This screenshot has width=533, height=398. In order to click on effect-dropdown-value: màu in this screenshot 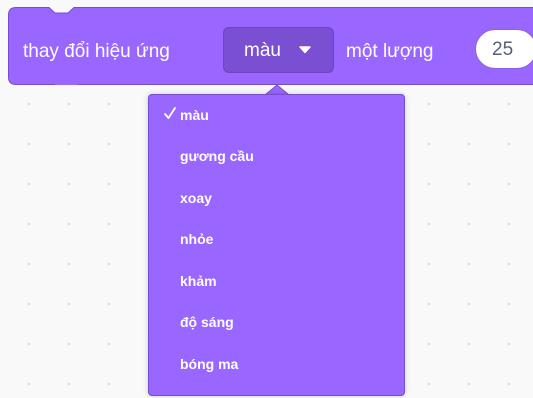, I will do `click(262, 50)`.